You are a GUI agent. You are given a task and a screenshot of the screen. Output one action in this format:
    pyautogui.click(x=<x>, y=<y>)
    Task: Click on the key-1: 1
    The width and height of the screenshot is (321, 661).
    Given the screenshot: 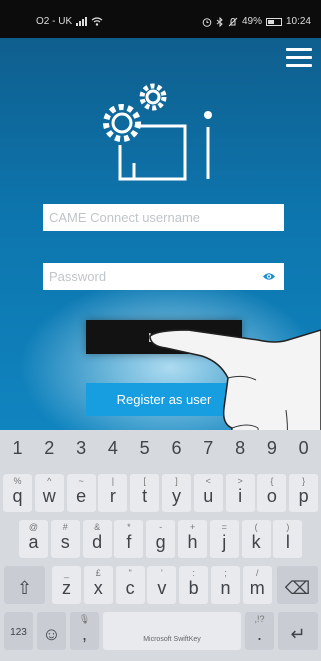 What is the action you would take?
    pyautogui.click(x=17, y=449)
    